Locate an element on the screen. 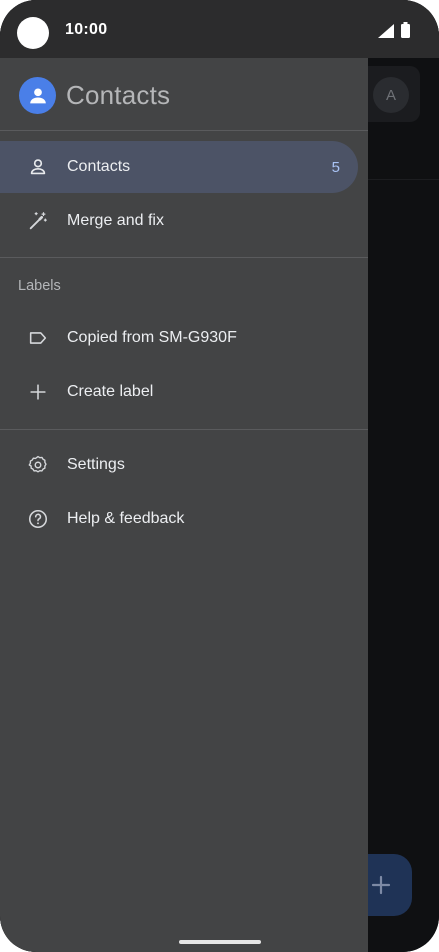  drawer-item-label: Contacts is located at coordinates (99, 166).